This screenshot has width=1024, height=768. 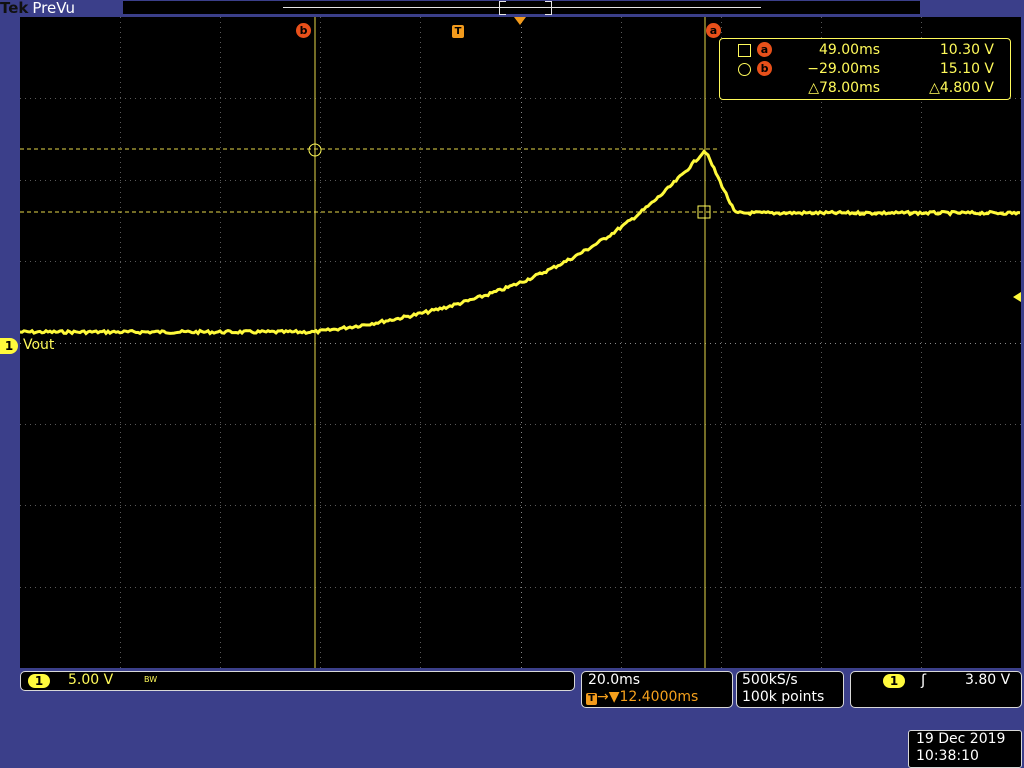 I want to click on acquisition-mode: PreVu, so click(x=53, y=8).